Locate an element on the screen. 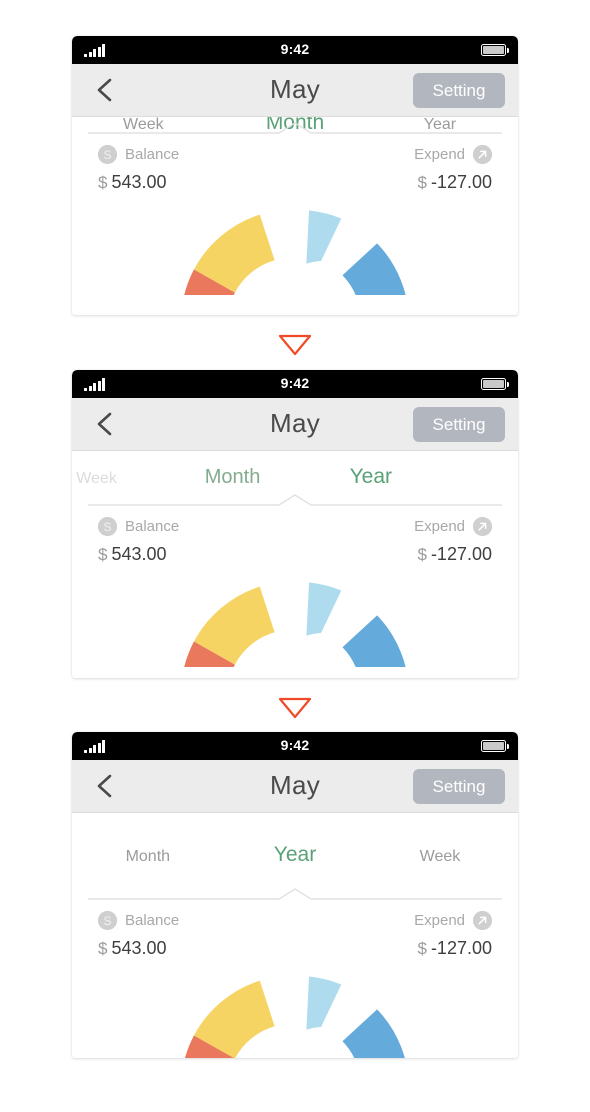 The width and height of the screenshot is (590, 1112). tab-strip: Month Year Week is located at coordinates (295, 857).